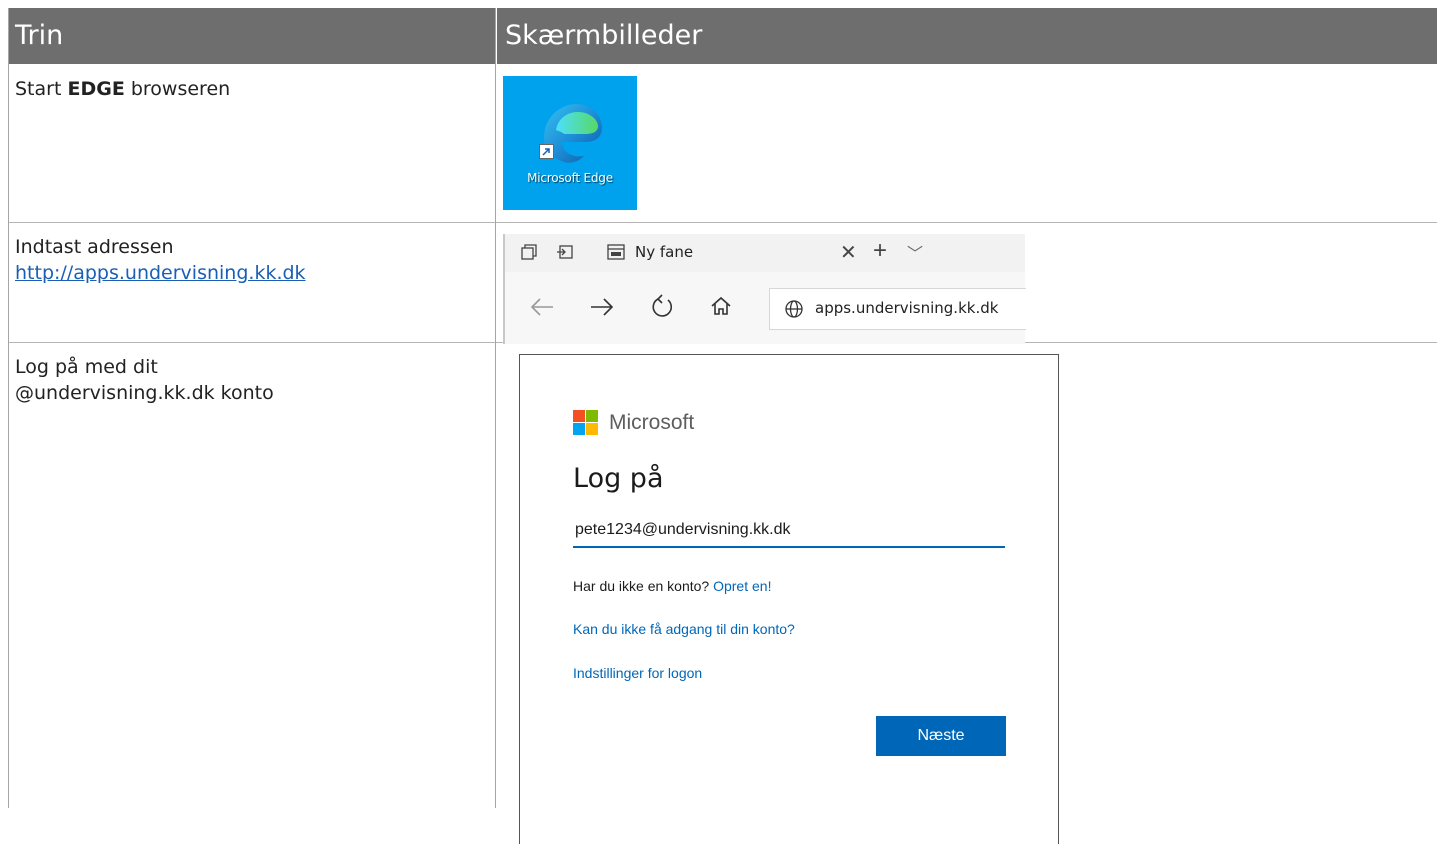 The width and height of the screenshot is (1437, 844). I want to click on tab-title: Ny fane, so click(664, 252).